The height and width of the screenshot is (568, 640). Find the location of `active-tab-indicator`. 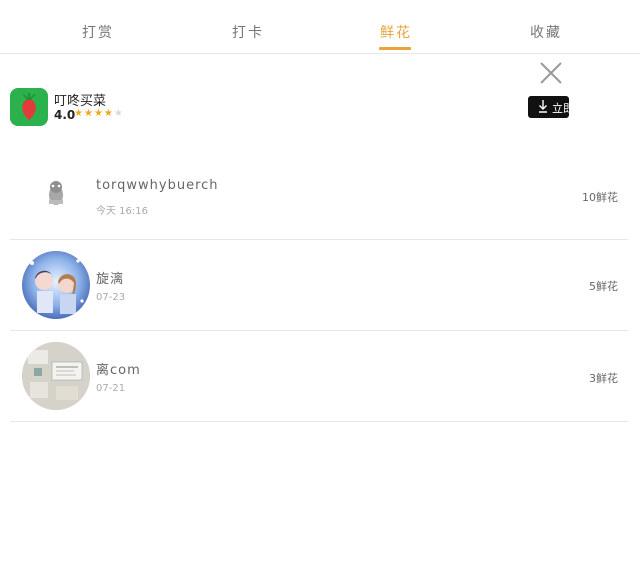

active-tab-indicator is located at coordinates (395, 48).